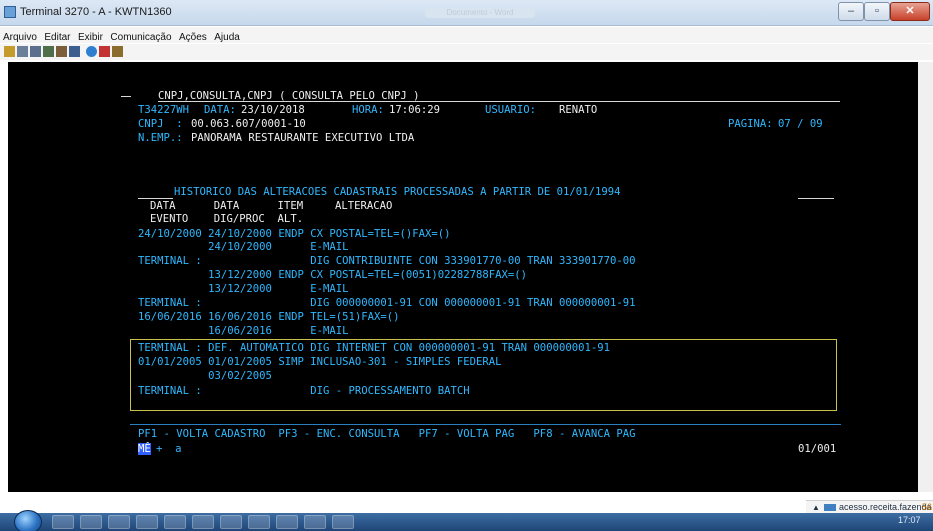 This screenshot has height=531, width=933. Describe the element at coordinates (91, 51) in the screenshot. I see `send-icon` at that location.